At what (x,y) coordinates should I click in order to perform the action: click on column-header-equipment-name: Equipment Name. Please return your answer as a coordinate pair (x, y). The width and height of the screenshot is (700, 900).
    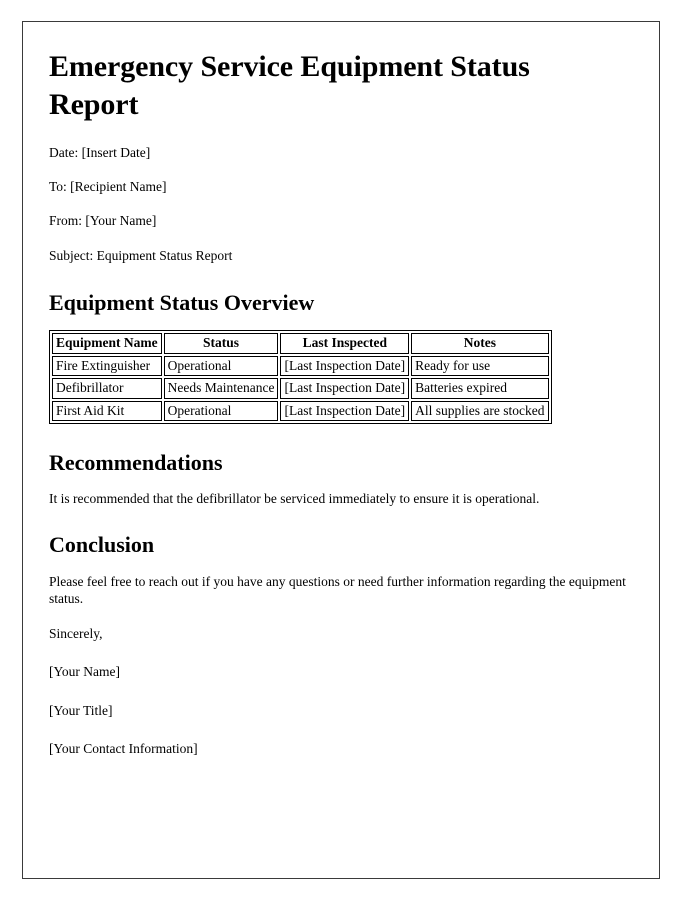
    Looking at the image, I should click on (107, 343).